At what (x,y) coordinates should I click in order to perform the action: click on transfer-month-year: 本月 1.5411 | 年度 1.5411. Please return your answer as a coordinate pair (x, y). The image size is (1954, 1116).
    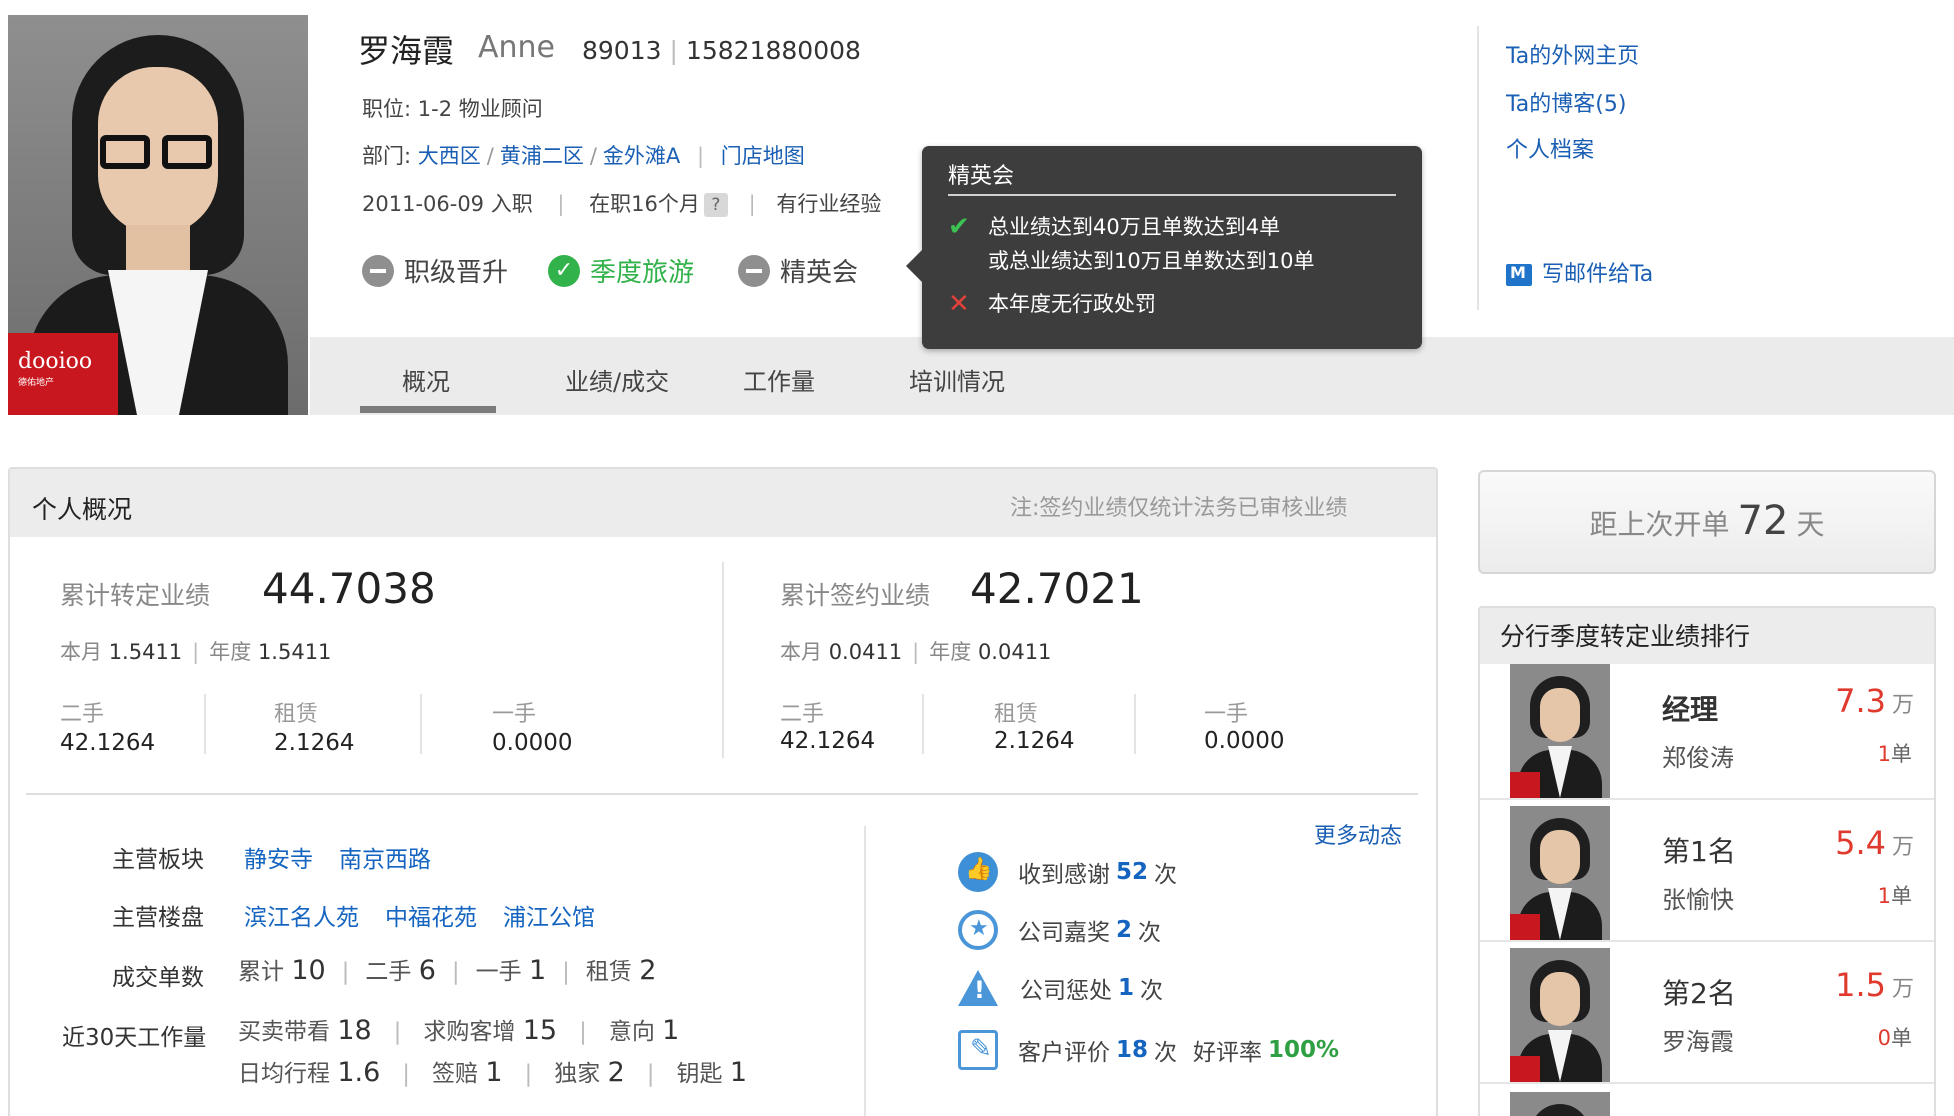
    Looking at the image, I should click on (196, 652).